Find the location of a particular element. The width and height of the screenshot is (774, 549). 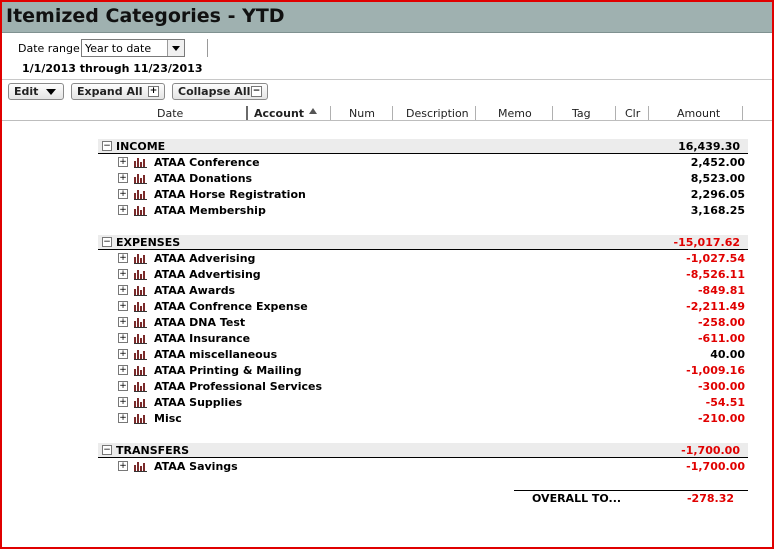

date-range-label: Date range: is located at coordinates (51, 48).